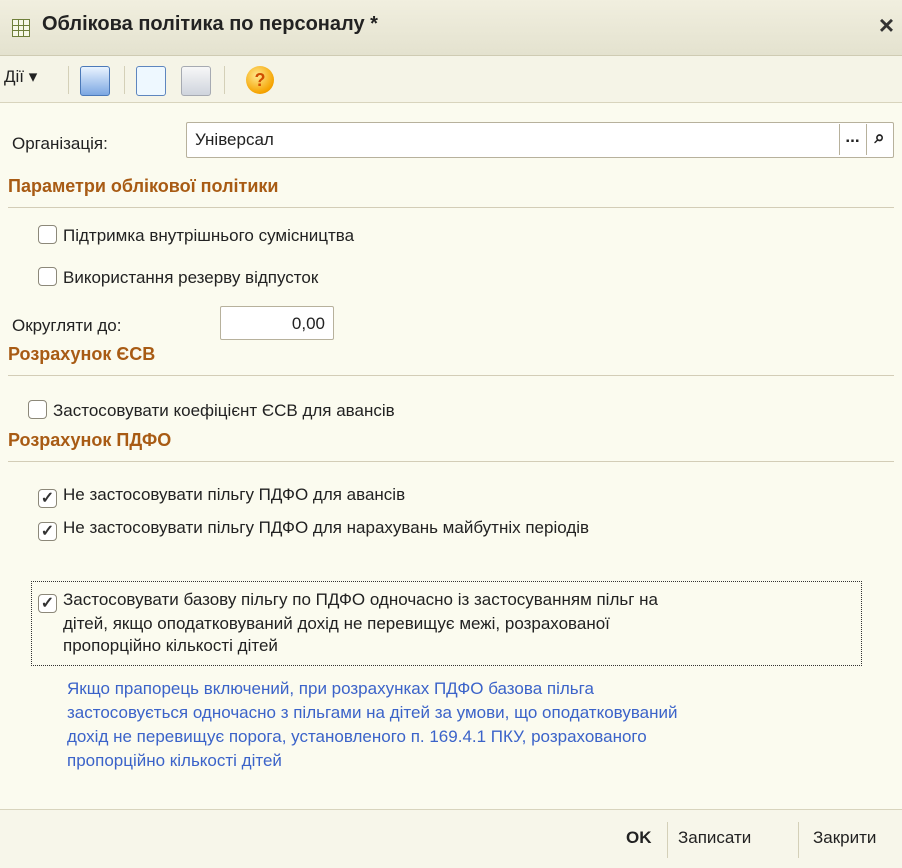  Describe the element at coordinates (143, 186) in the screenshot. I see `section-title: Параметри облікової політики` at that location.